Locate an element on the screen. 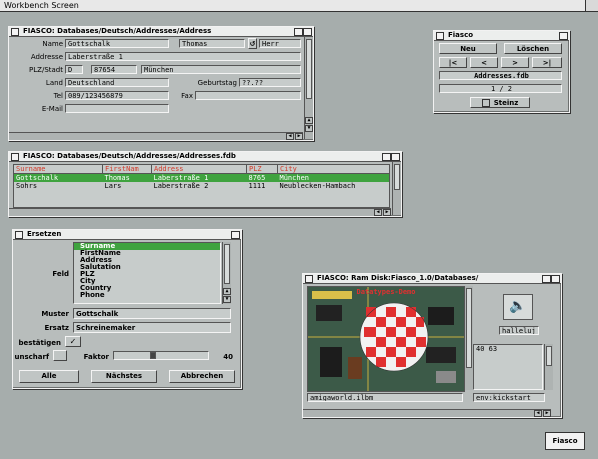 This screenshot has height=459, width=598. image-scrollbar is located at coordinates (468, 338).